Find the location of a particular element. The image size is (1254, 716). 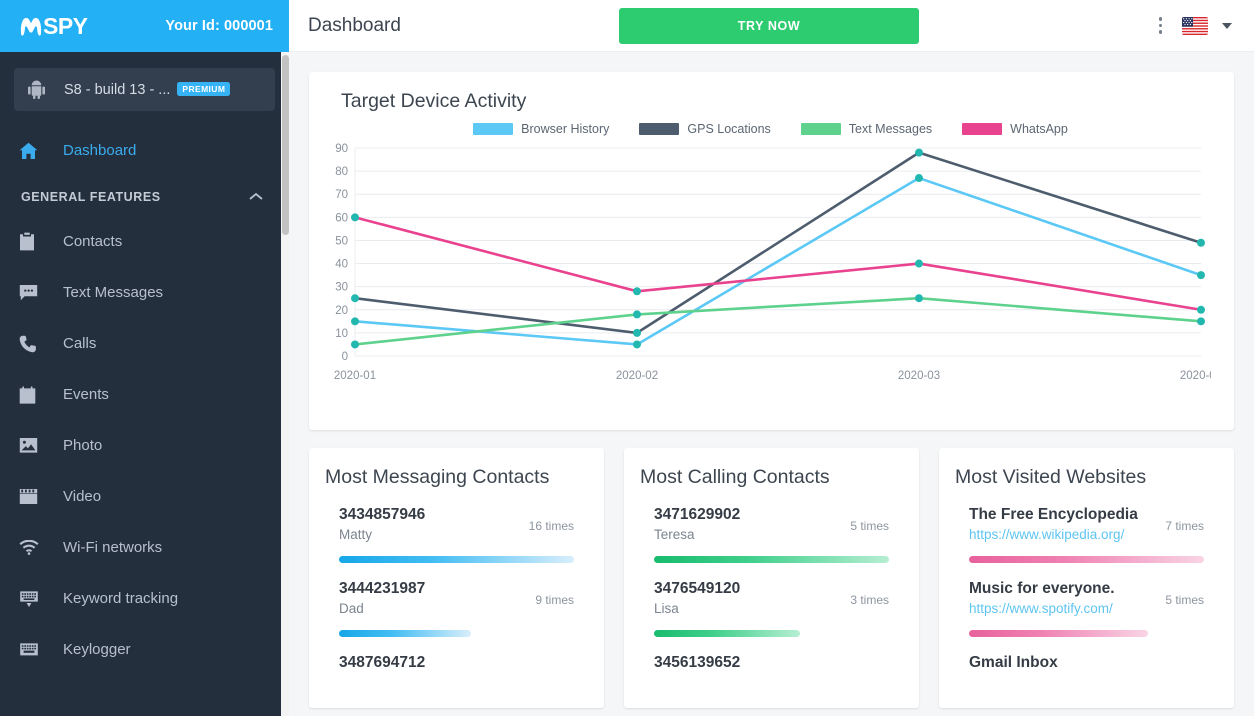

list-item: 3444231987 Dad 9 times is located at coordinates (456, 608).